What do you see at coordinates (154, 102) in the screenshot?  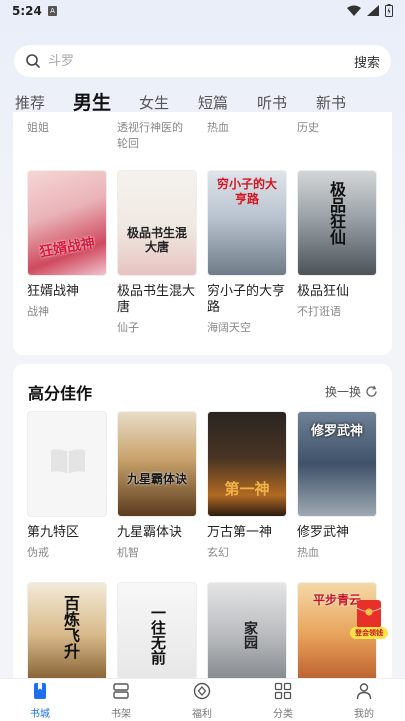 I see `tab-female: 女生` at bounding box center [154, 102].